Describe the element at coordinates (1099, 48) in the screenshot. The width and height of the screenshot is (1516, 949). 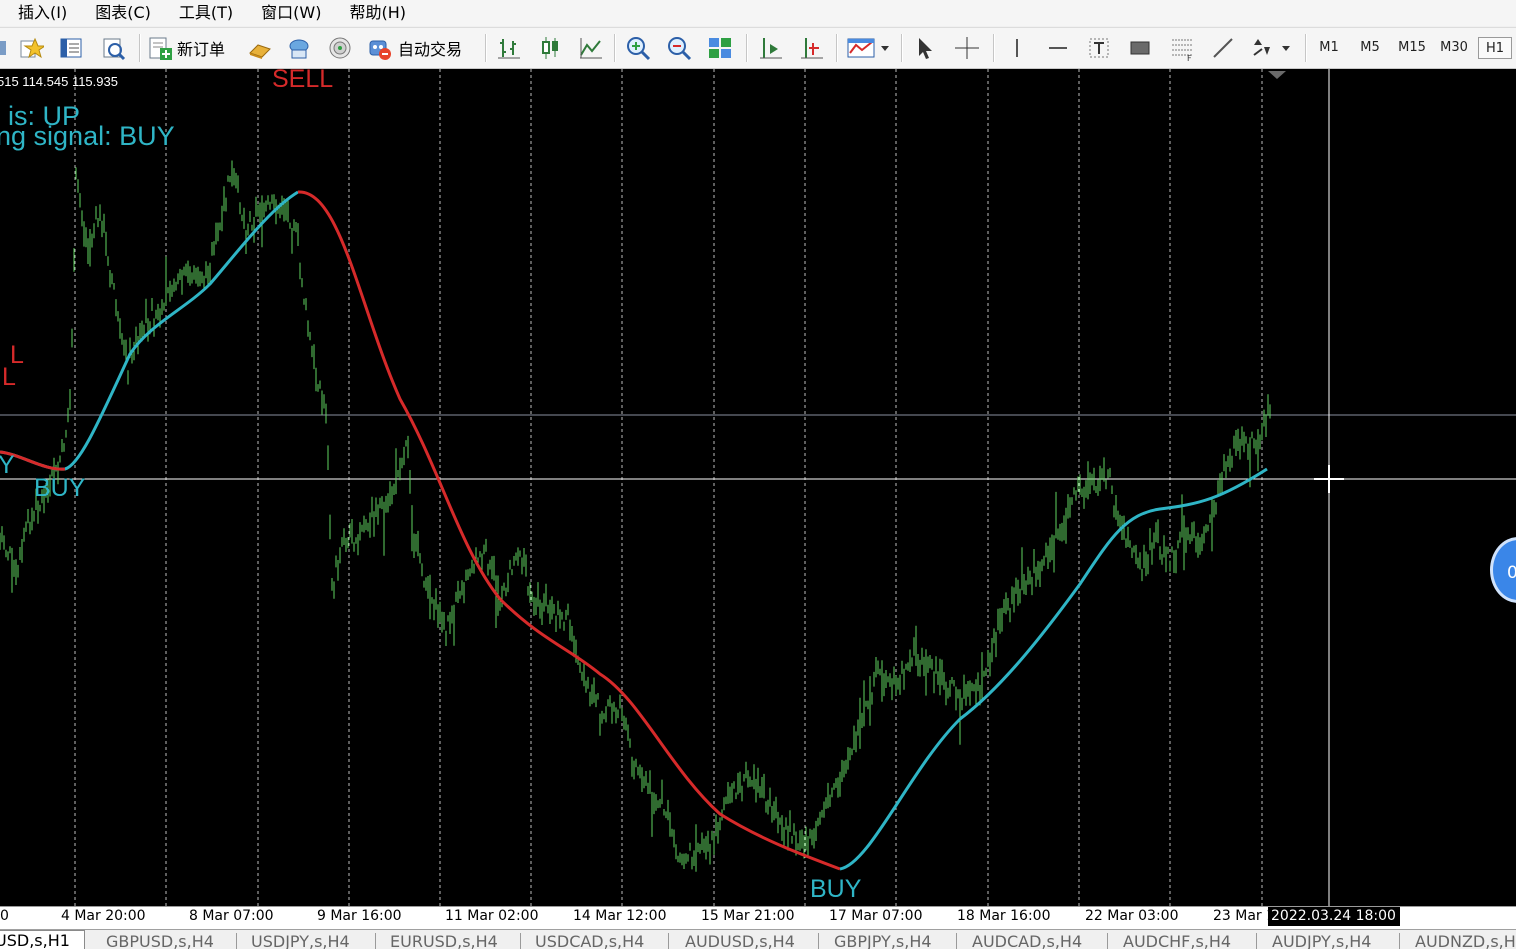
I see `text-label-icon` at that location.